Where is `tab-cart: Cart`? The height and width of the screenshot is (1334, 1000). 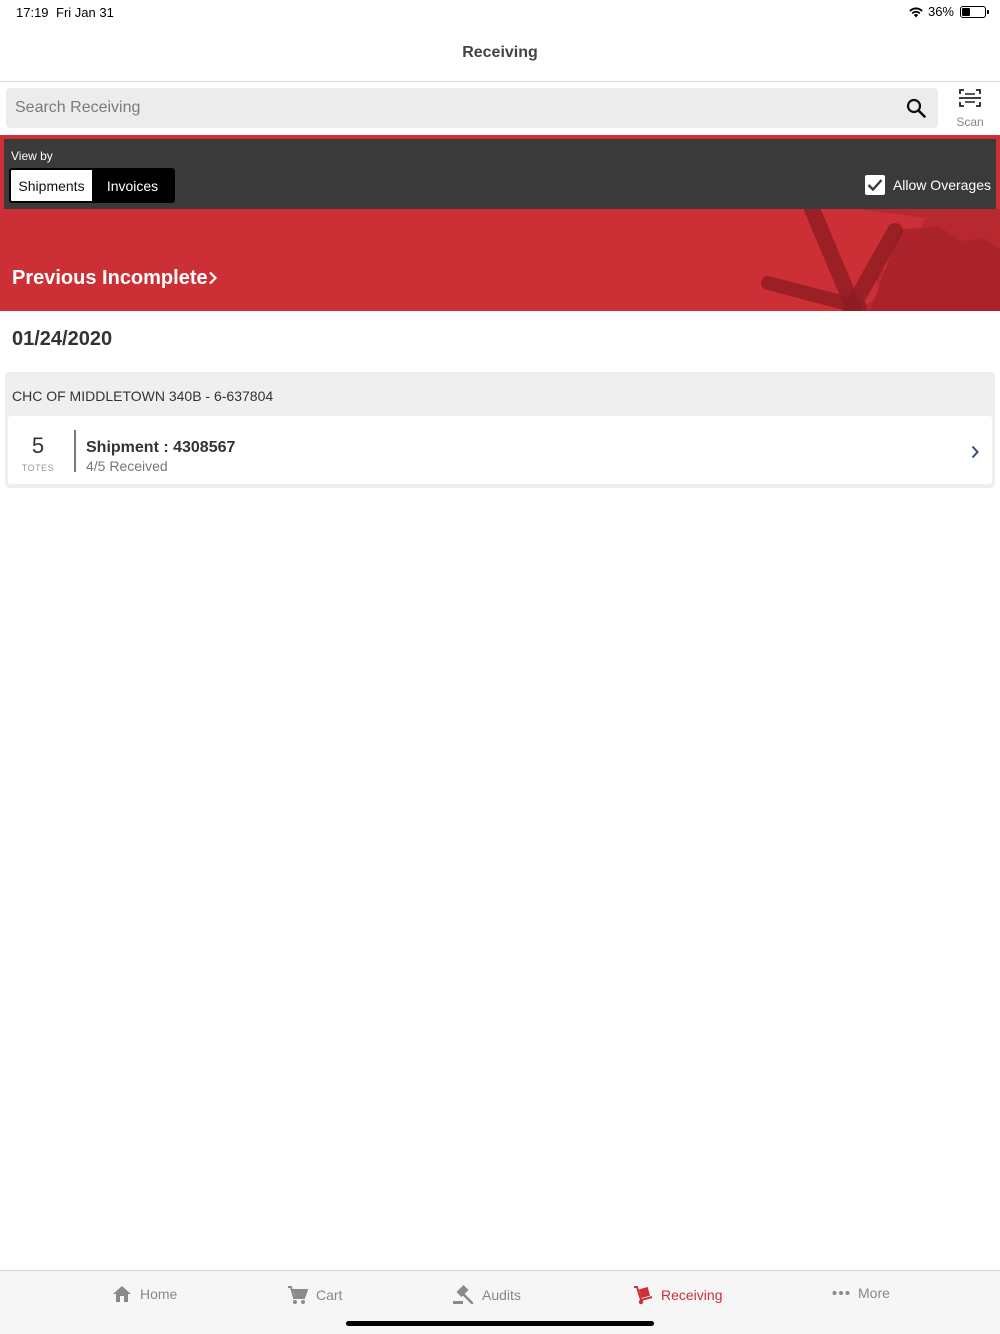
tab-cart: Cart is located at coordinates (314, 1295).